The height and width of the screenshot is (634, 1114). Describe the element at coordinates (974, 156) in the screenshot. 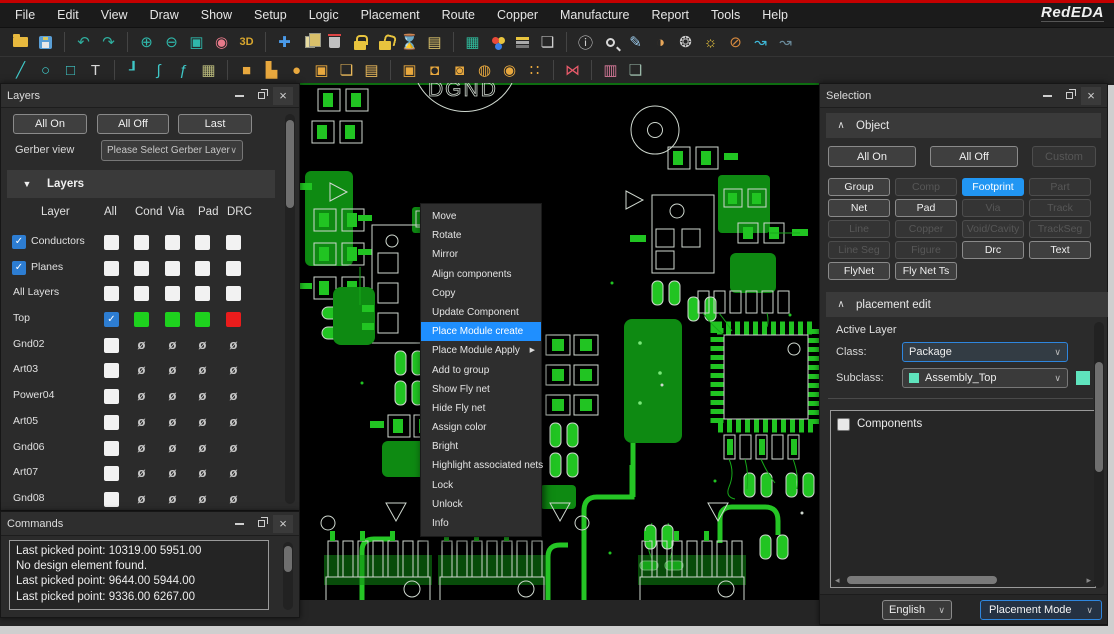

I see `selection-all-off-button: All Off` at that location.